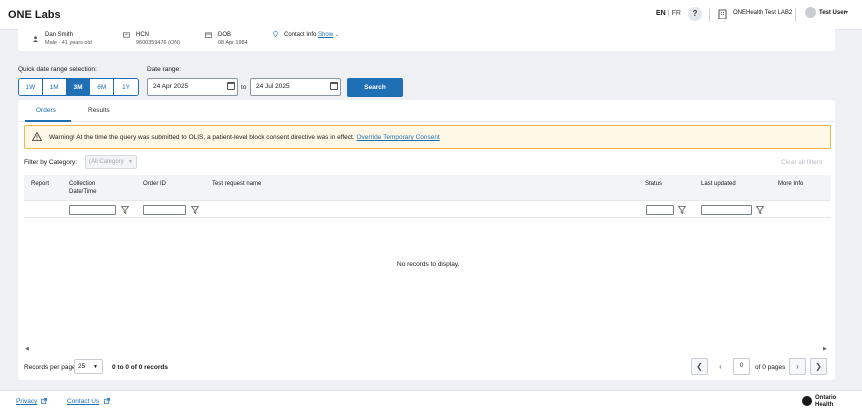  I want to click on search-button: Search, so click(375, 87).